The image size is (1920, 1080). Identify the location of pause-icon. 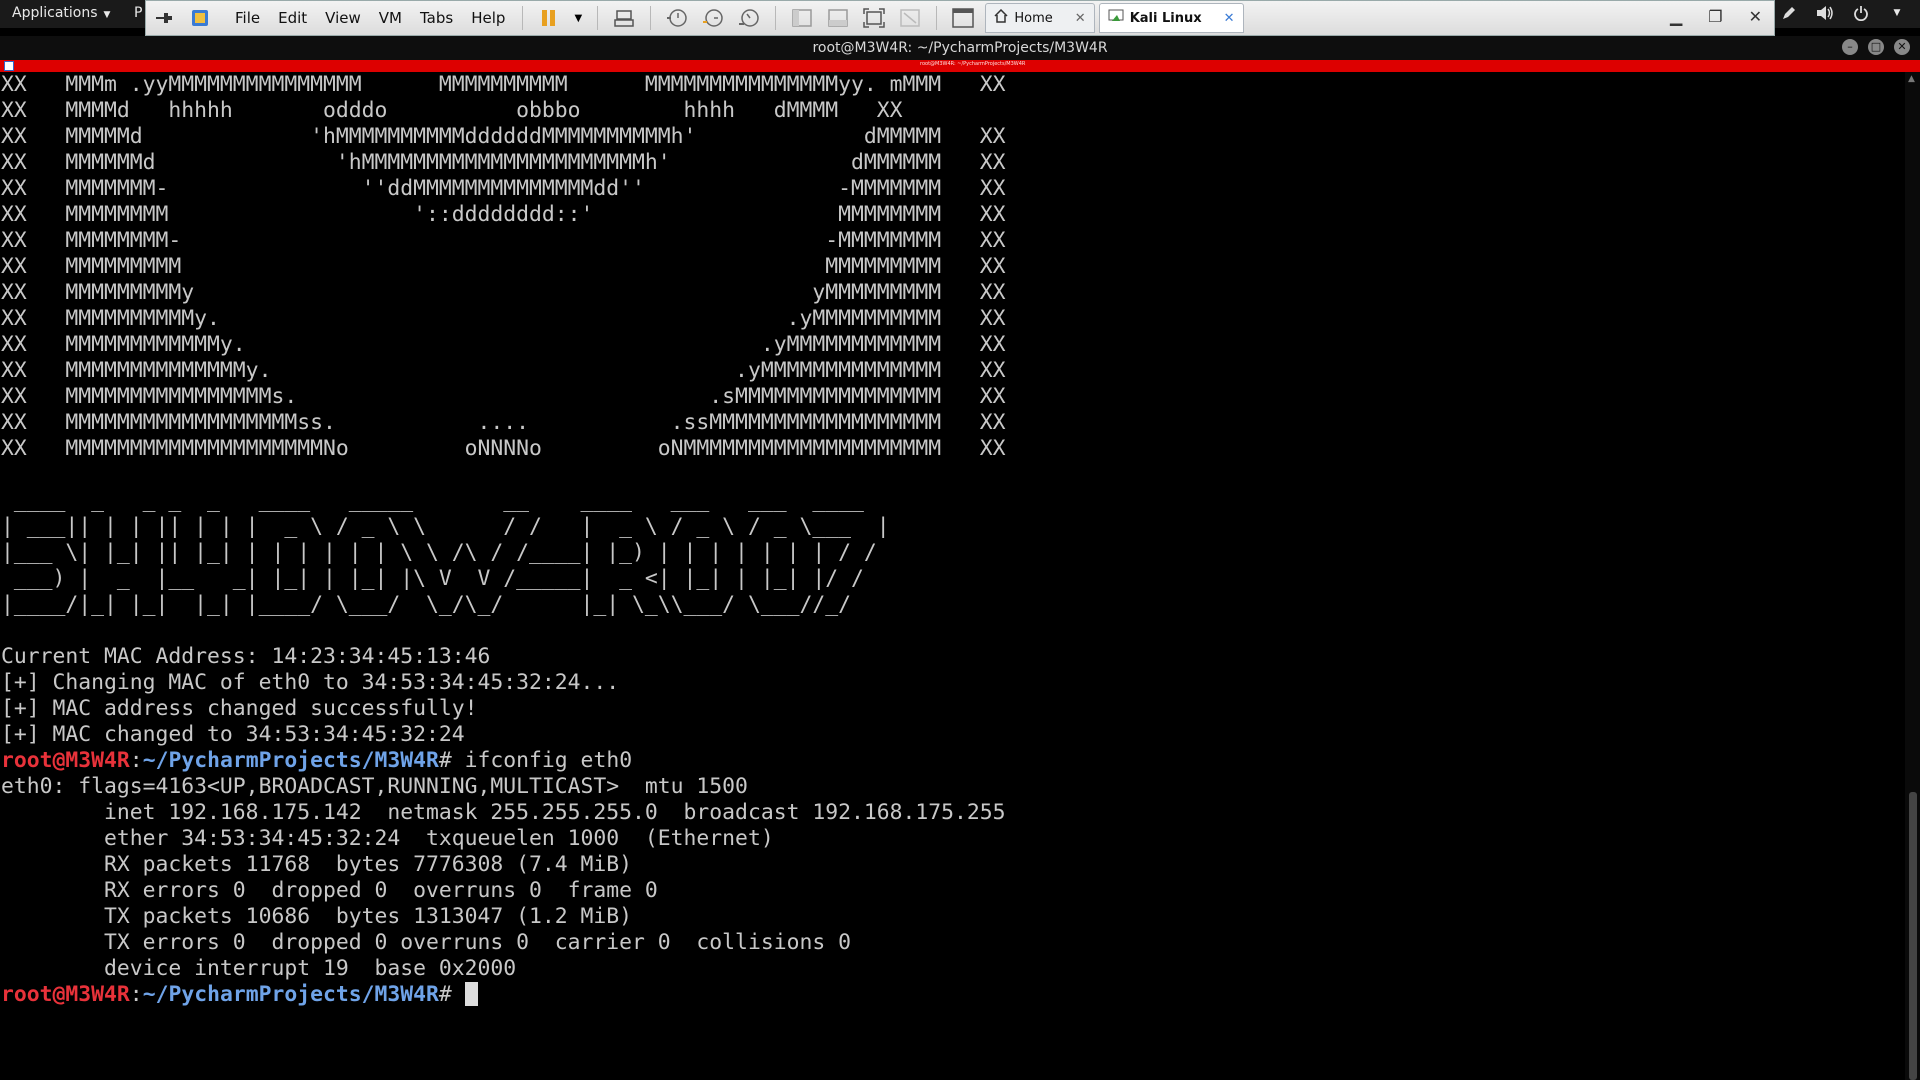
(549, 18).